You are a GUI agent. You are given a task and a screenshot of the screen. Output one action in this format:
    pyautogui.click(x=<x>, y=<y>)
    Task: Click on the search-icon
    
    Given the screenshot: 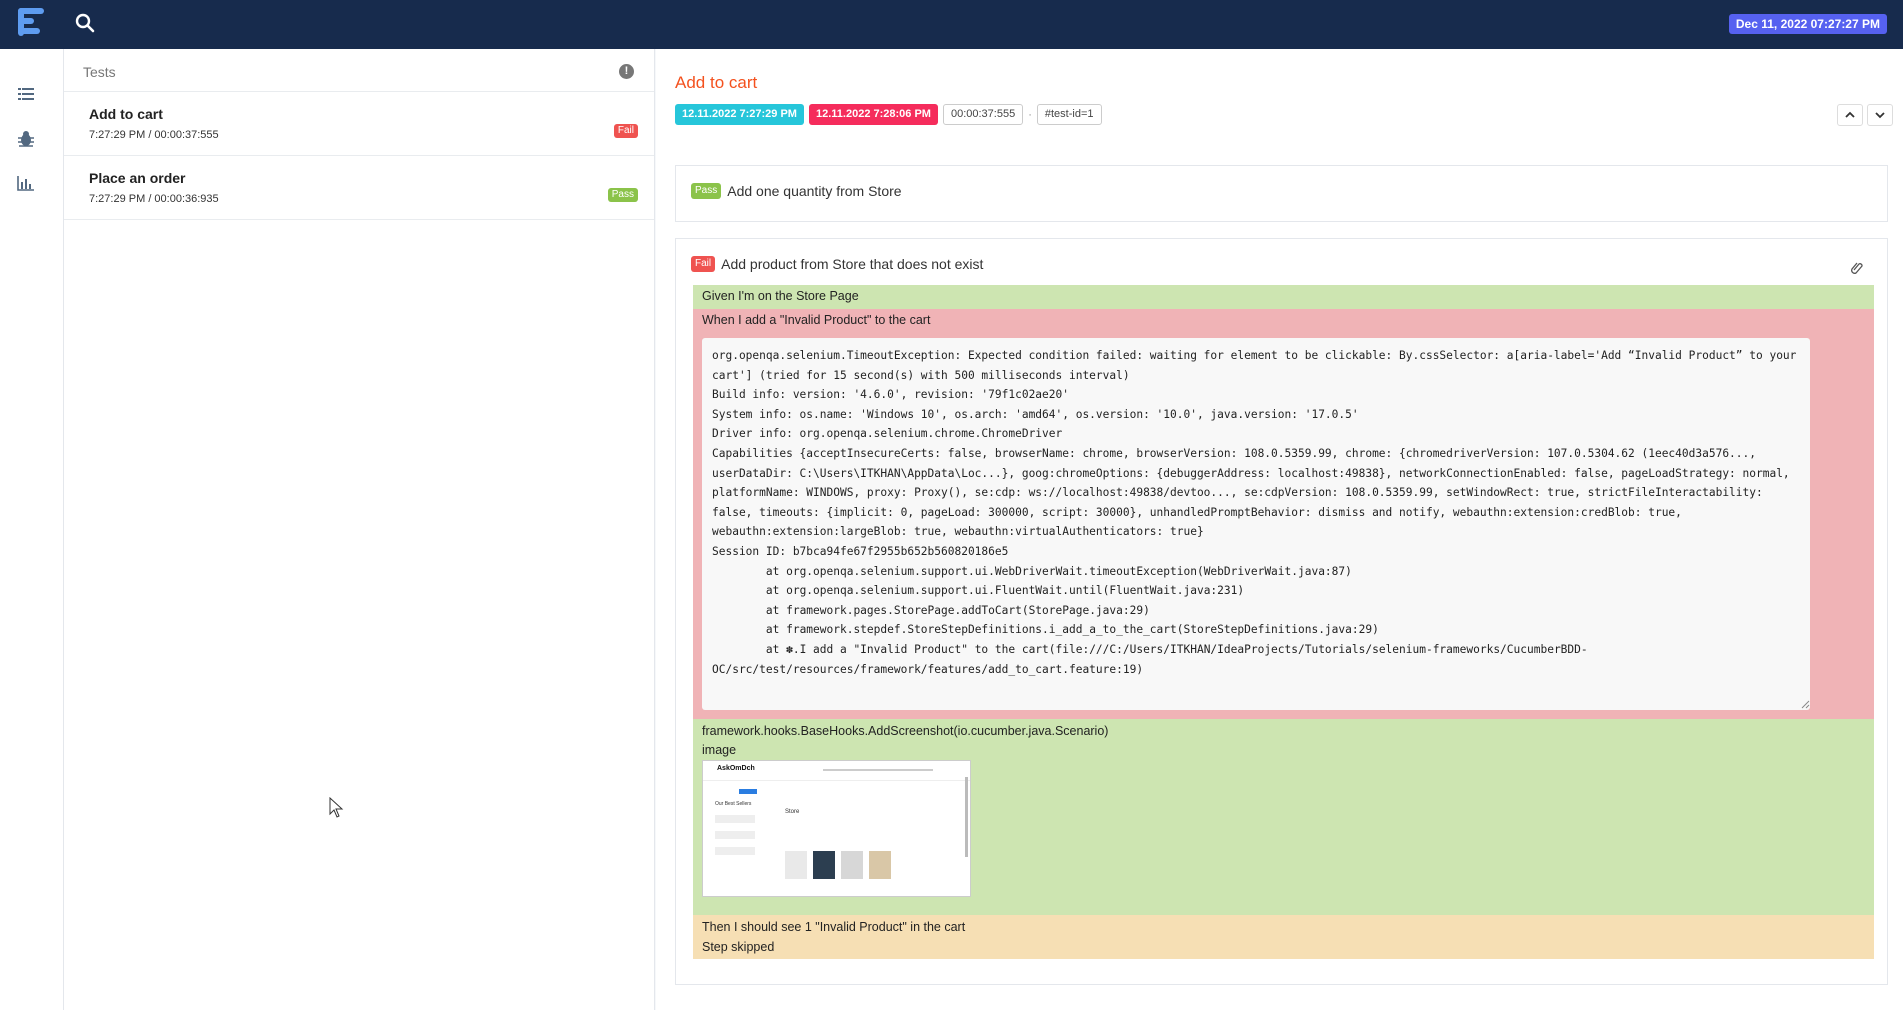 What is the action you would take?
    pyautogui.click(x=85, y=23)
    